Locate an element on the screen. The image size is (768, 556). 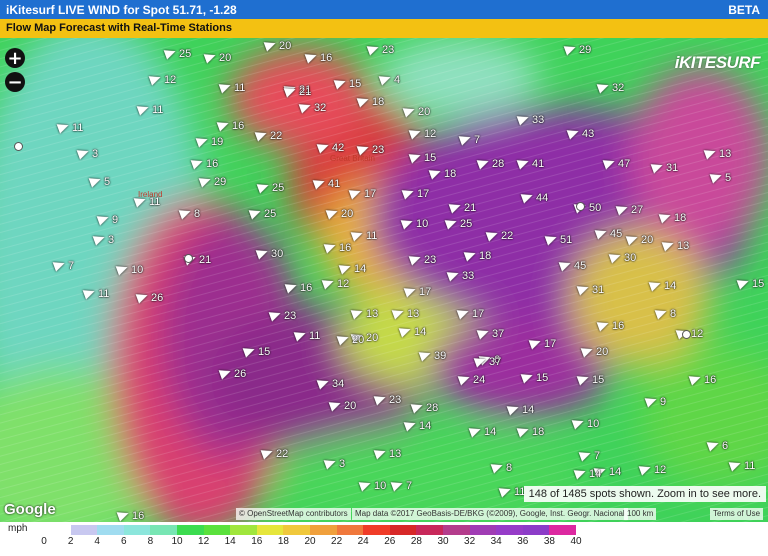
wind-station: 39 is located at coordinates (432, 355).